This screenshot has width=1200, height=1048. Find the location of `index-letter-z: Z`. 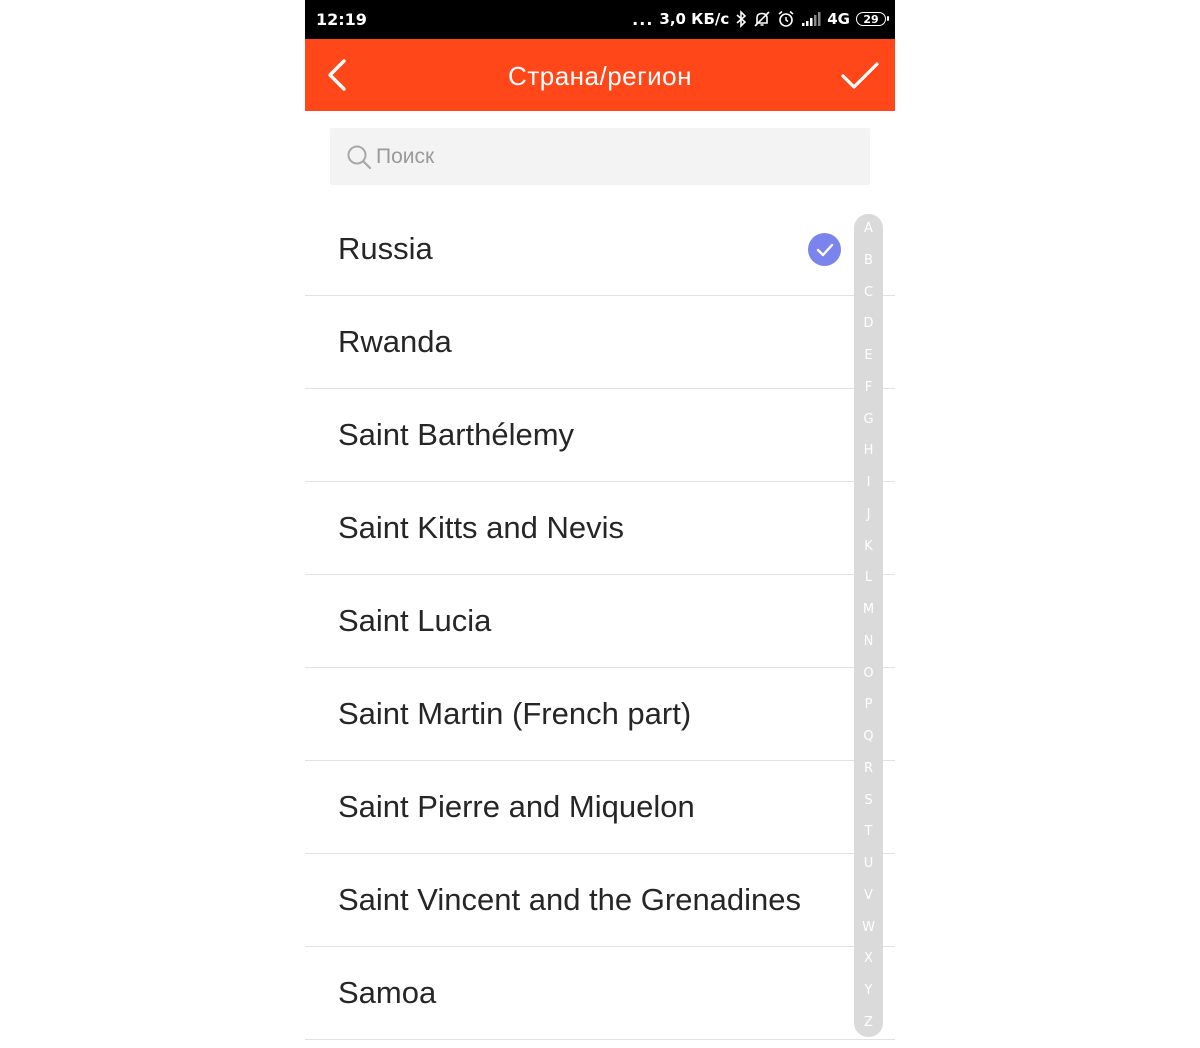

index-letter-z: Z is located at coordinates (868, 1022).